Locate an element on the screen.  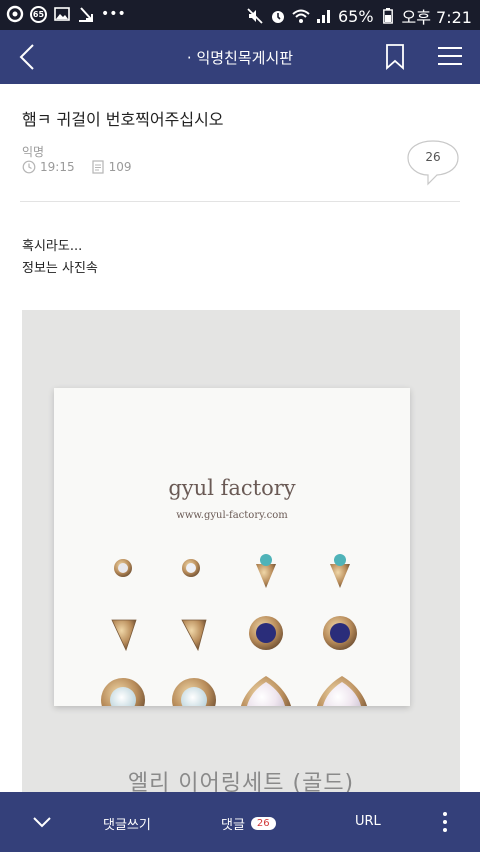
earrings-illustration is located at coordinates (234, 630).